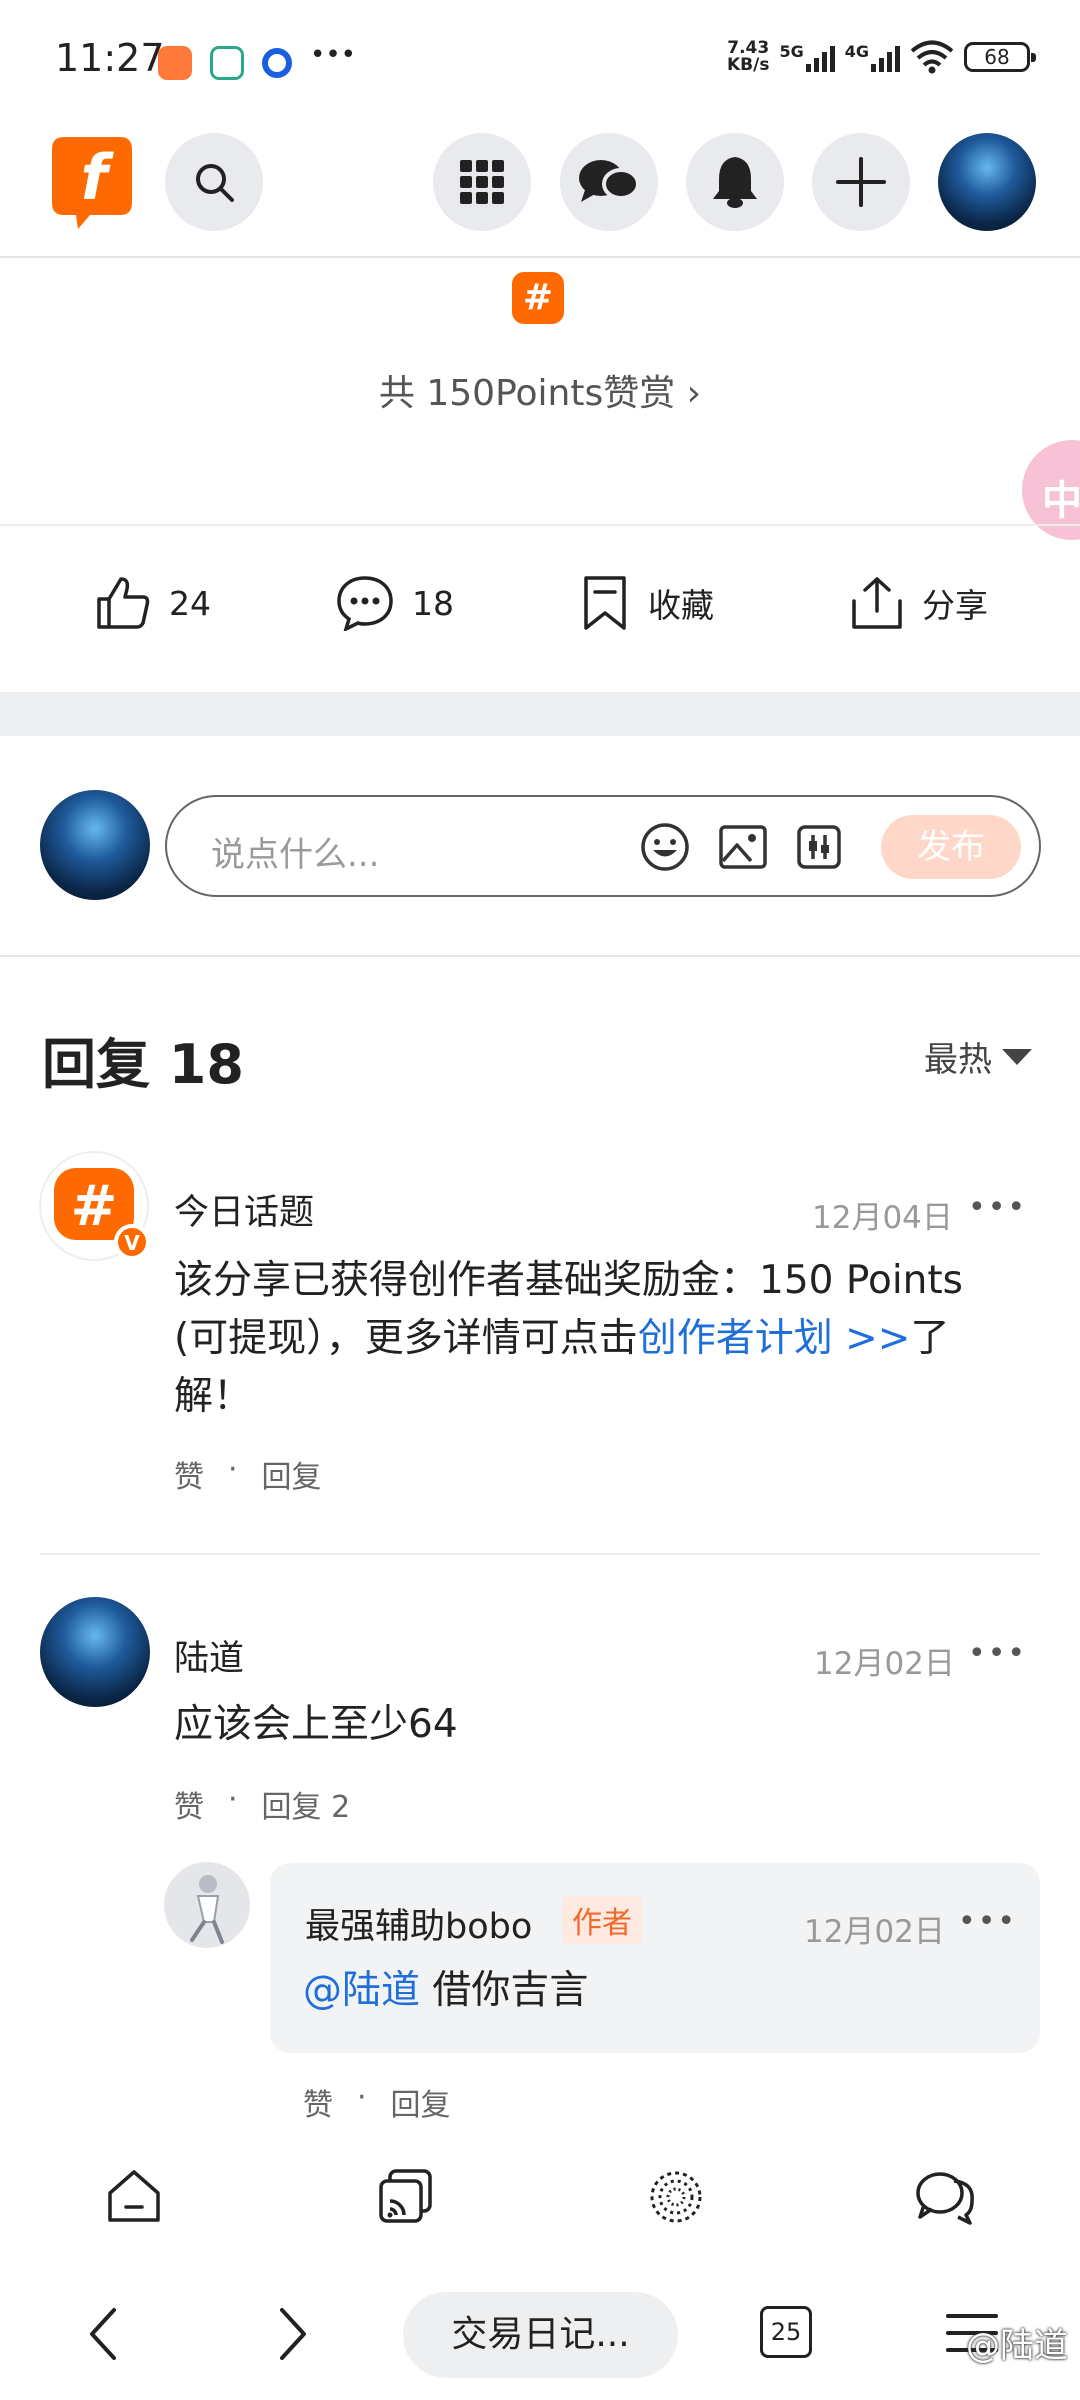 The image size is (1080, 2400). Describe the element at coordinates (540, 714) in the screenshot. I see `section-separator` at that location.